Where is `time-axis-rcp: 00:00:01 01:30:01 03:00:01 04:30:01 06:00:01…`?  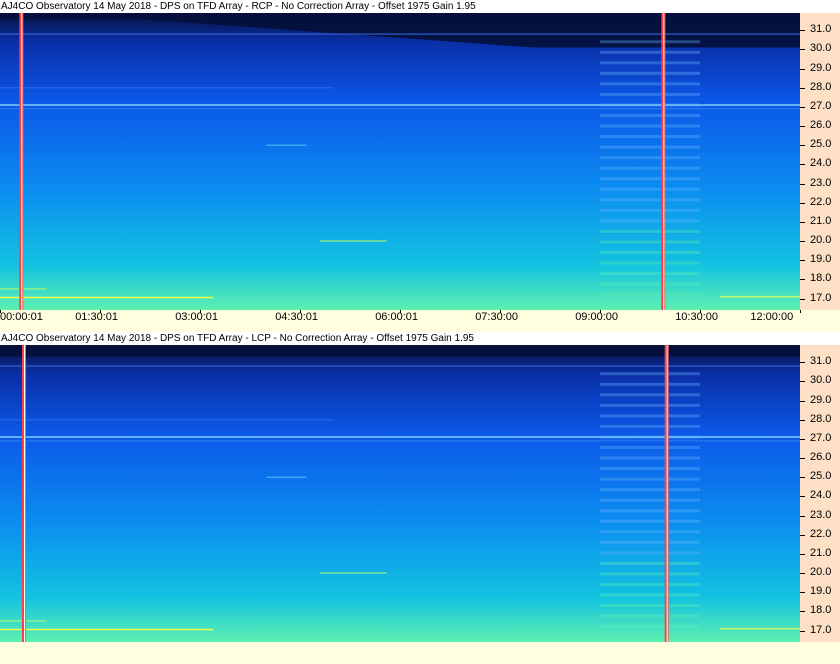
time-axis-rcp: 00:00:01 01:30:01 03:00:01 04:30:01 06:00:01… is located at coordinates (420, 321).